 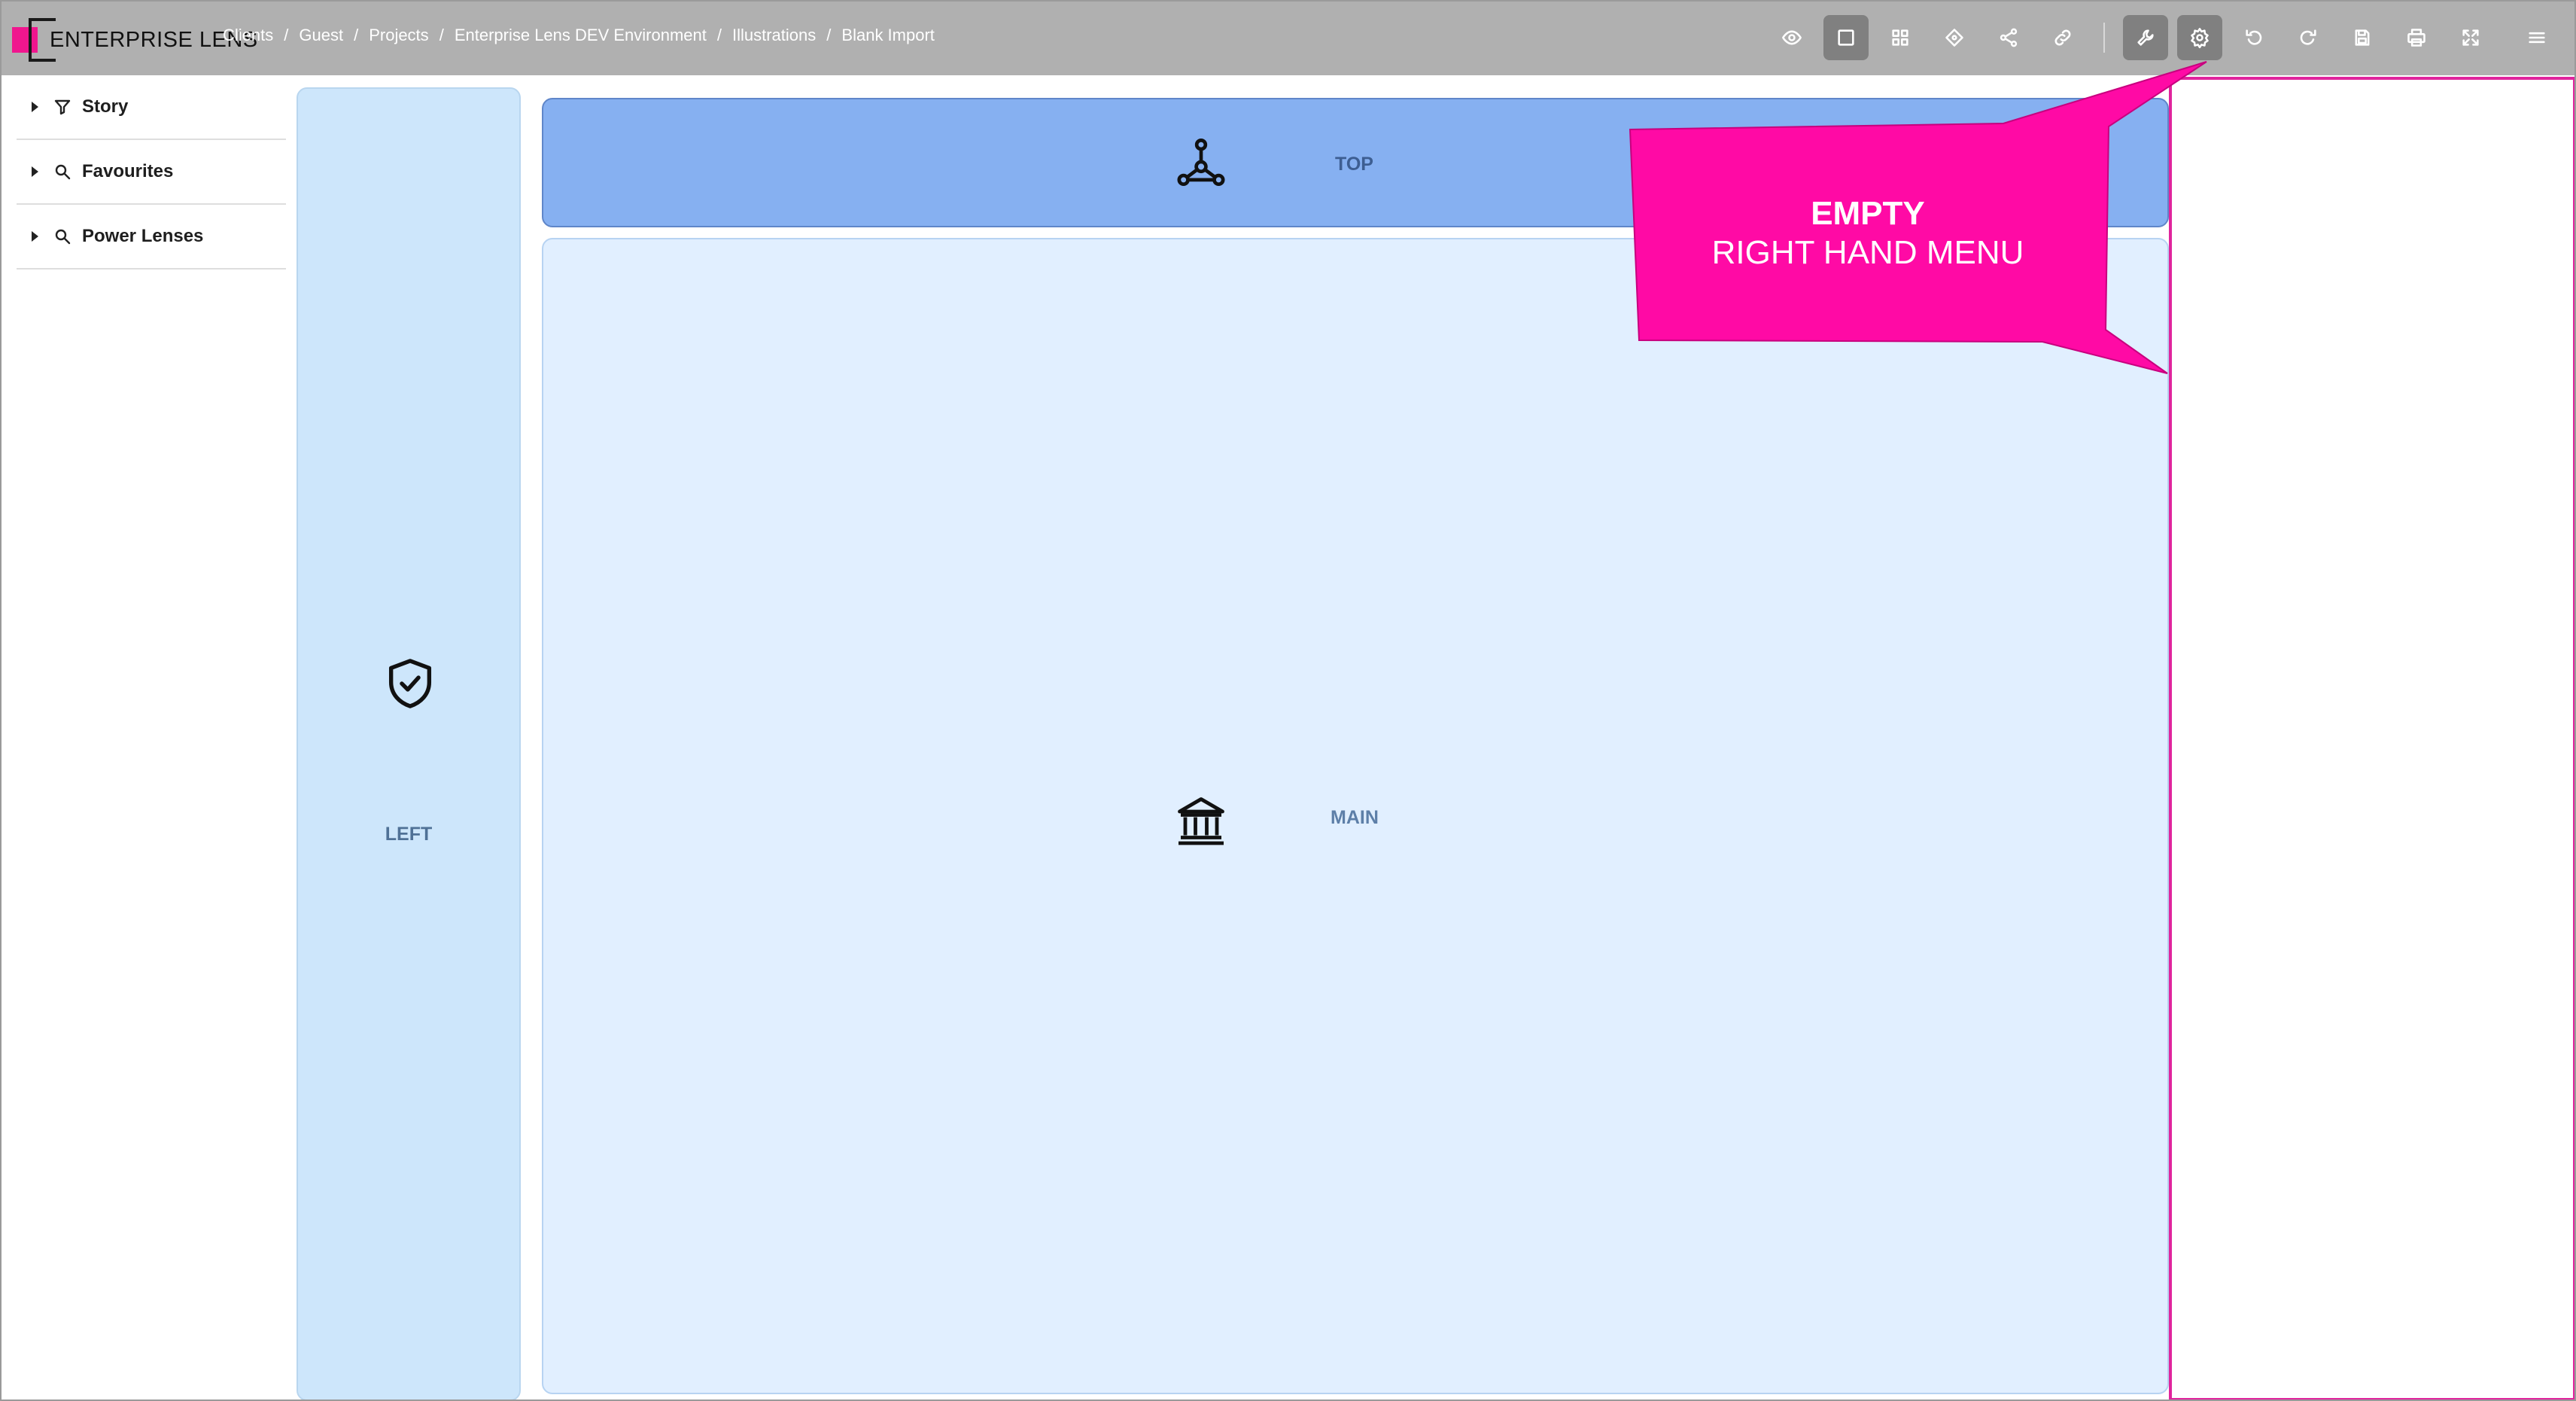 I want to click on settings-button, so click(x=2199, y=37).